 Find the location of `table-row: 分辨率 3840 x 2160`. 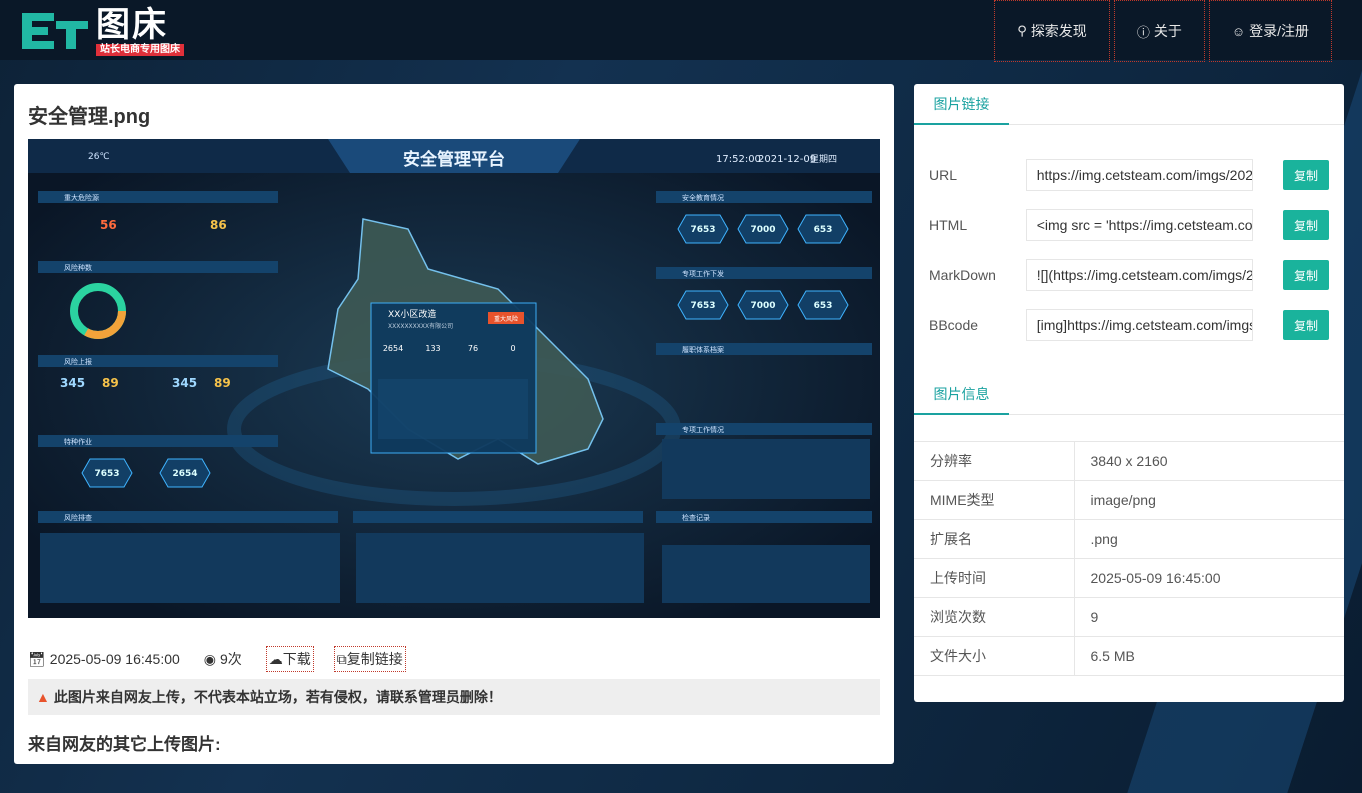

table-row: 分辨率 3840 x 2160 is located at coordinates (1129, 461).